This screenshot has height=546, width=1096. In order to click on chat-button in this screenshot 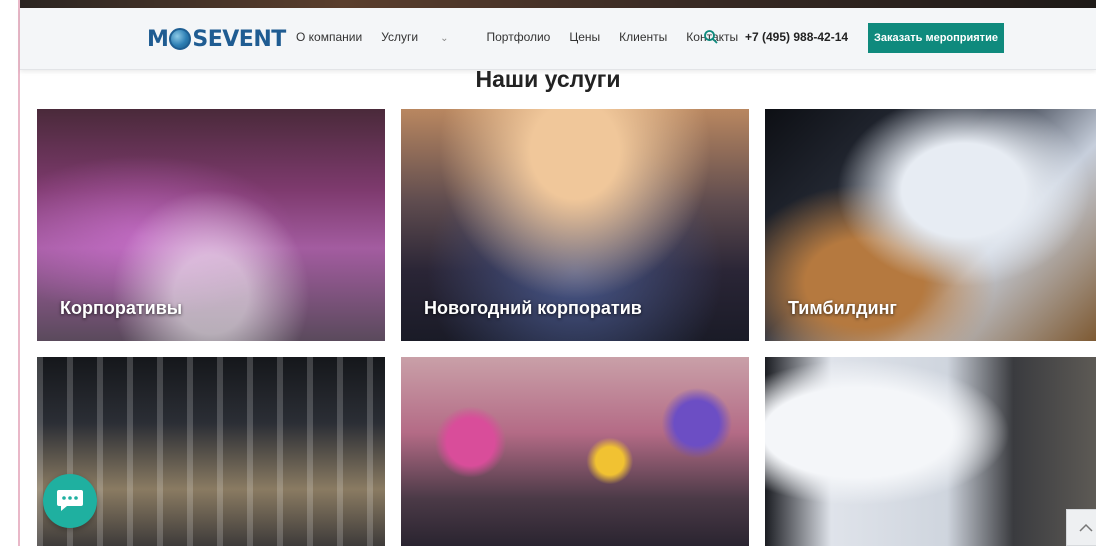, I will do `click(70, 501)`.